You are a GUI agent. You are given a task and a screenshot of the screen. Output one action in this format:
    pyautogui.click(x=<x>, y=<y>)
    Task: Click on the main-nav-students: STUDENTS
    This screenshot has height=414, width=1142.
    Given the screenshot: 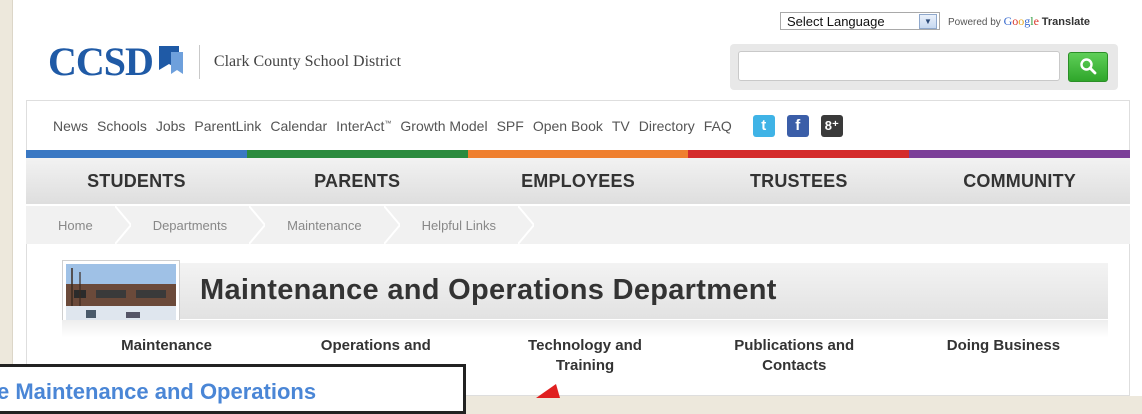 What is the action you would take?
    pyautogui.click(x=136, y=181)
    